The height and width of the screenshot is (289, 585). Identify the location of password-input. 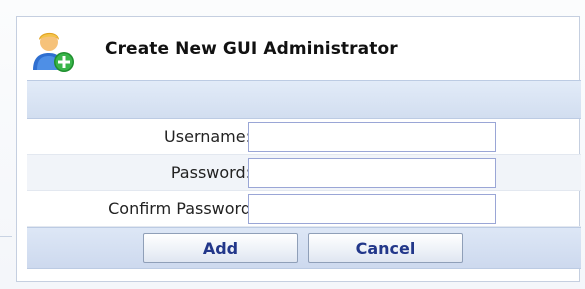
(372, 173).